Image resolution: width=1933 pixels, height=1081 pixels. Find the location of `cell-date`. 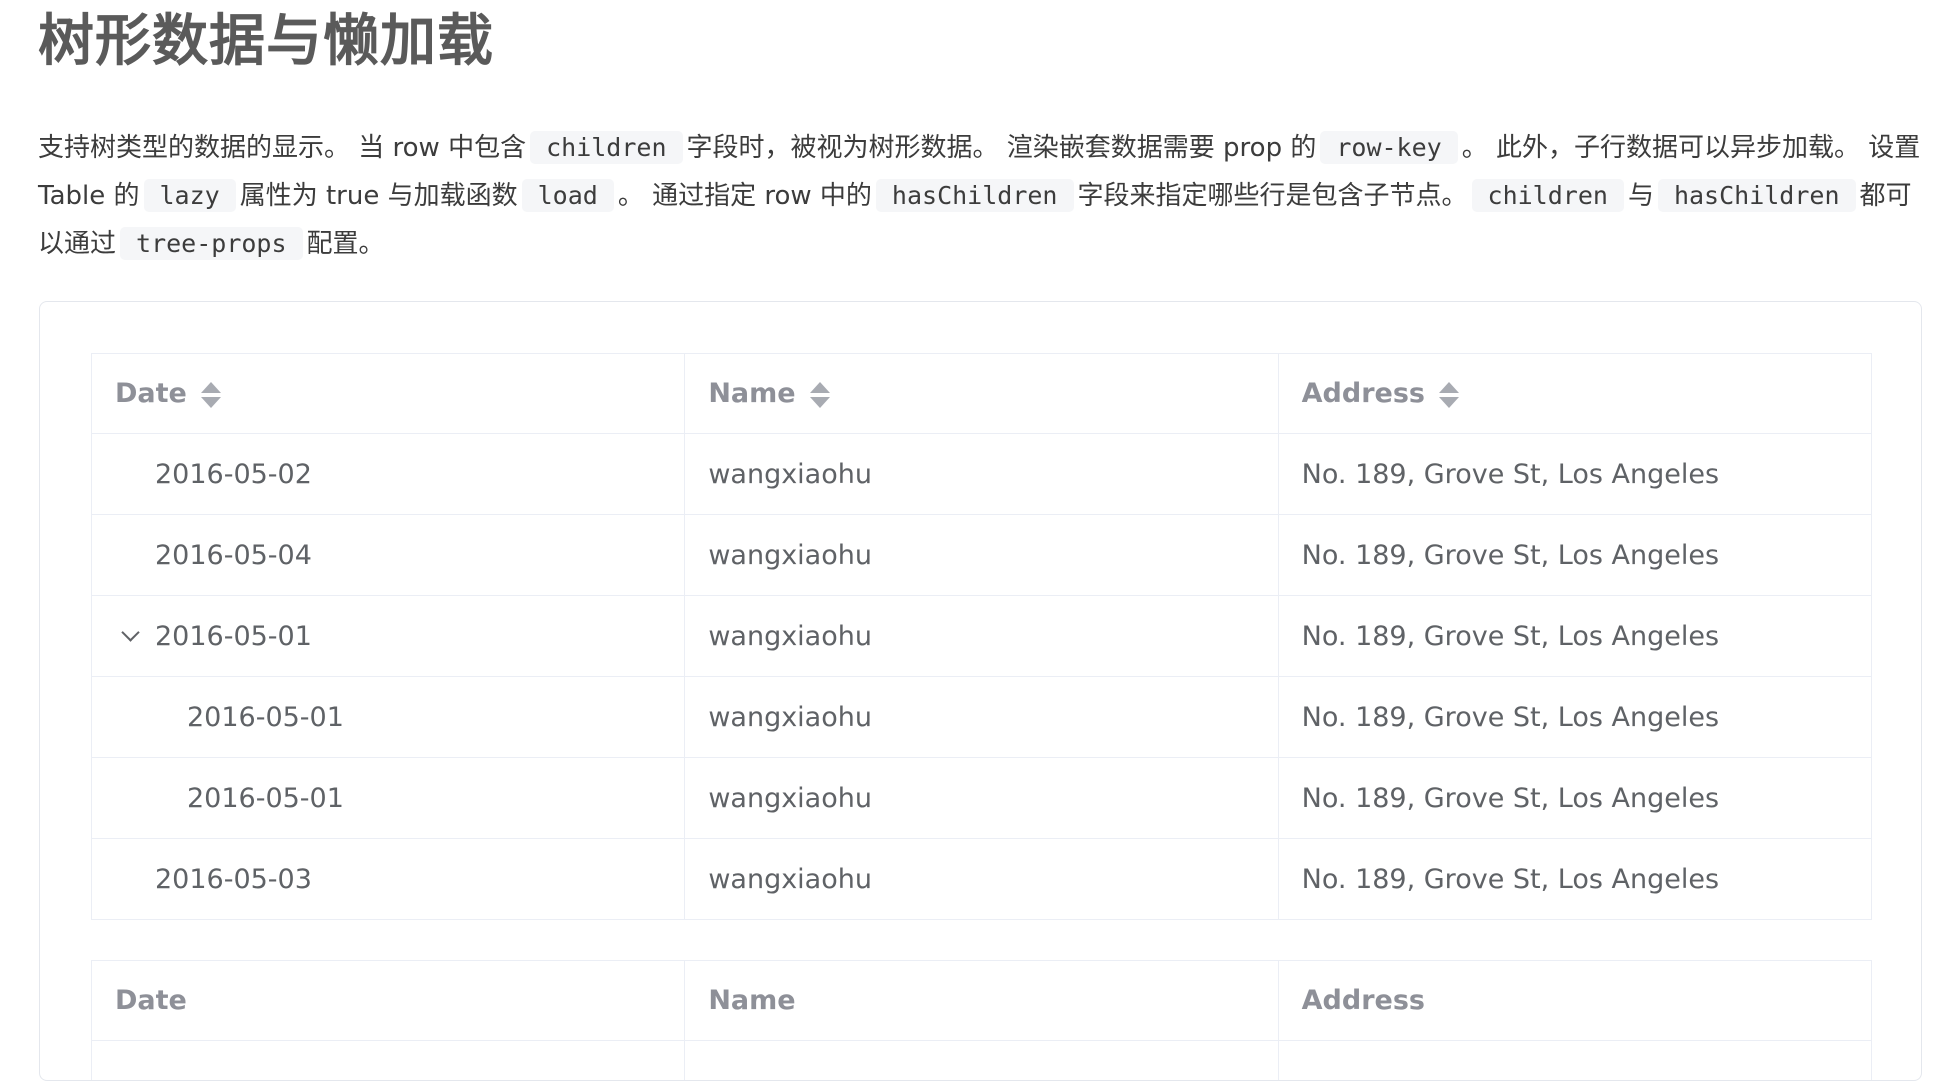

cell-date is located at coordinates (388, 1061).